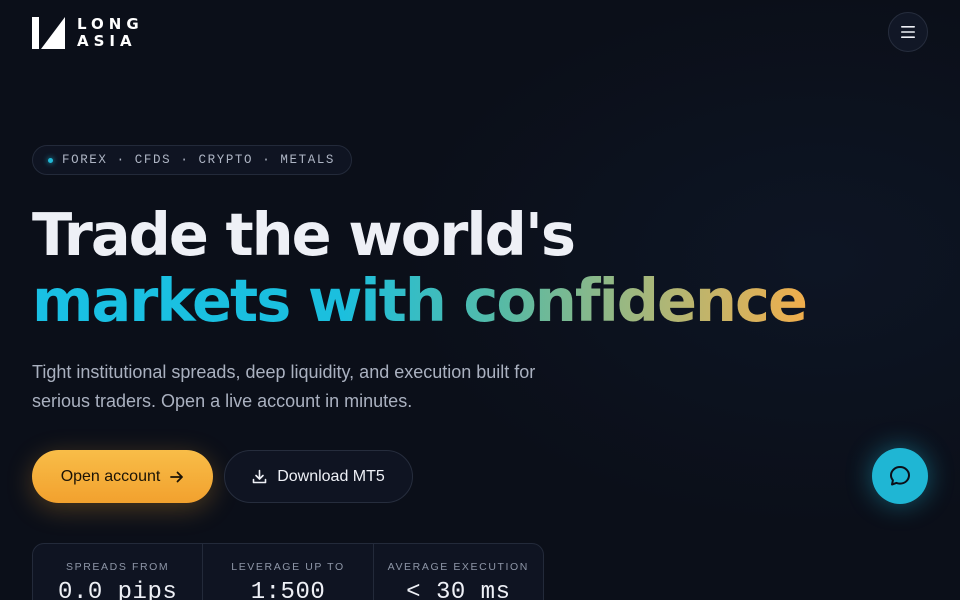 The width and height of the screenshot is (960, 600). I want to click on open-account-button: Open account, so click(122, 476).